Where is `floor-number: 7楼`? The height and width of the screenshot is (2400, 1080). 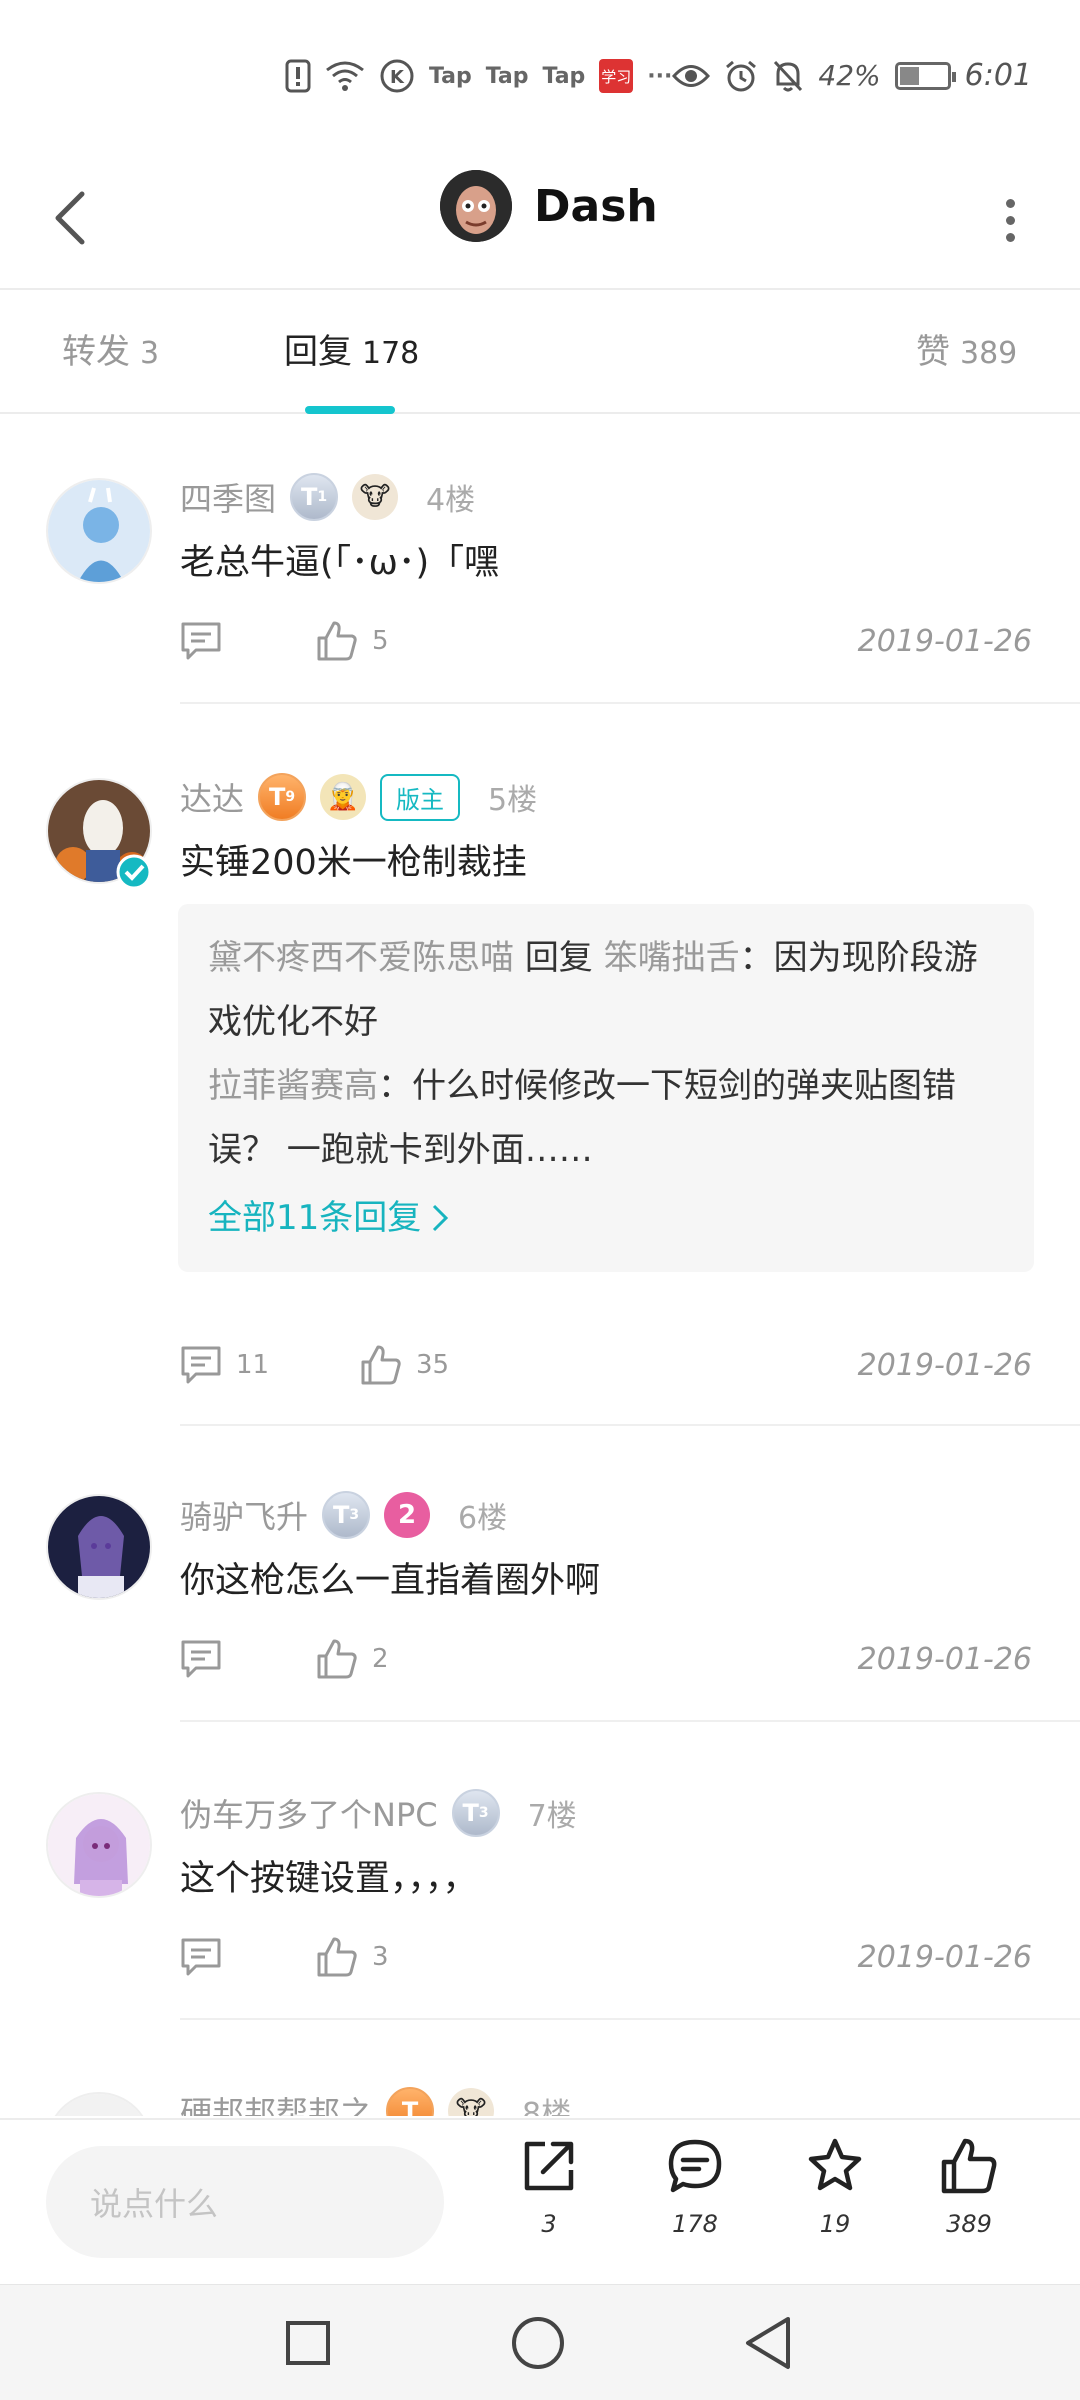 floor-number: 7楼 is located at coordinates (552, 1816).